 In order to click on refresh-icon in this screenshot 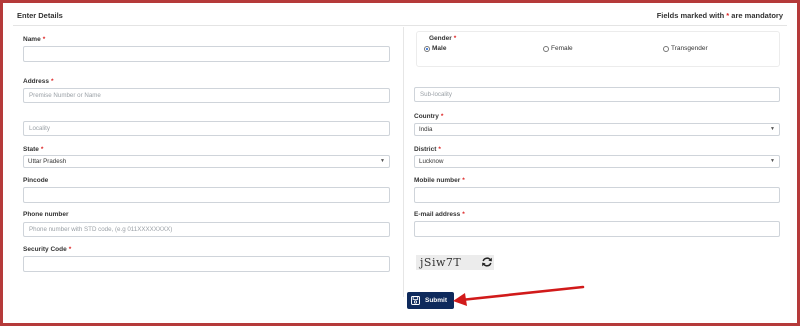, I will do `click(487, 262)`.